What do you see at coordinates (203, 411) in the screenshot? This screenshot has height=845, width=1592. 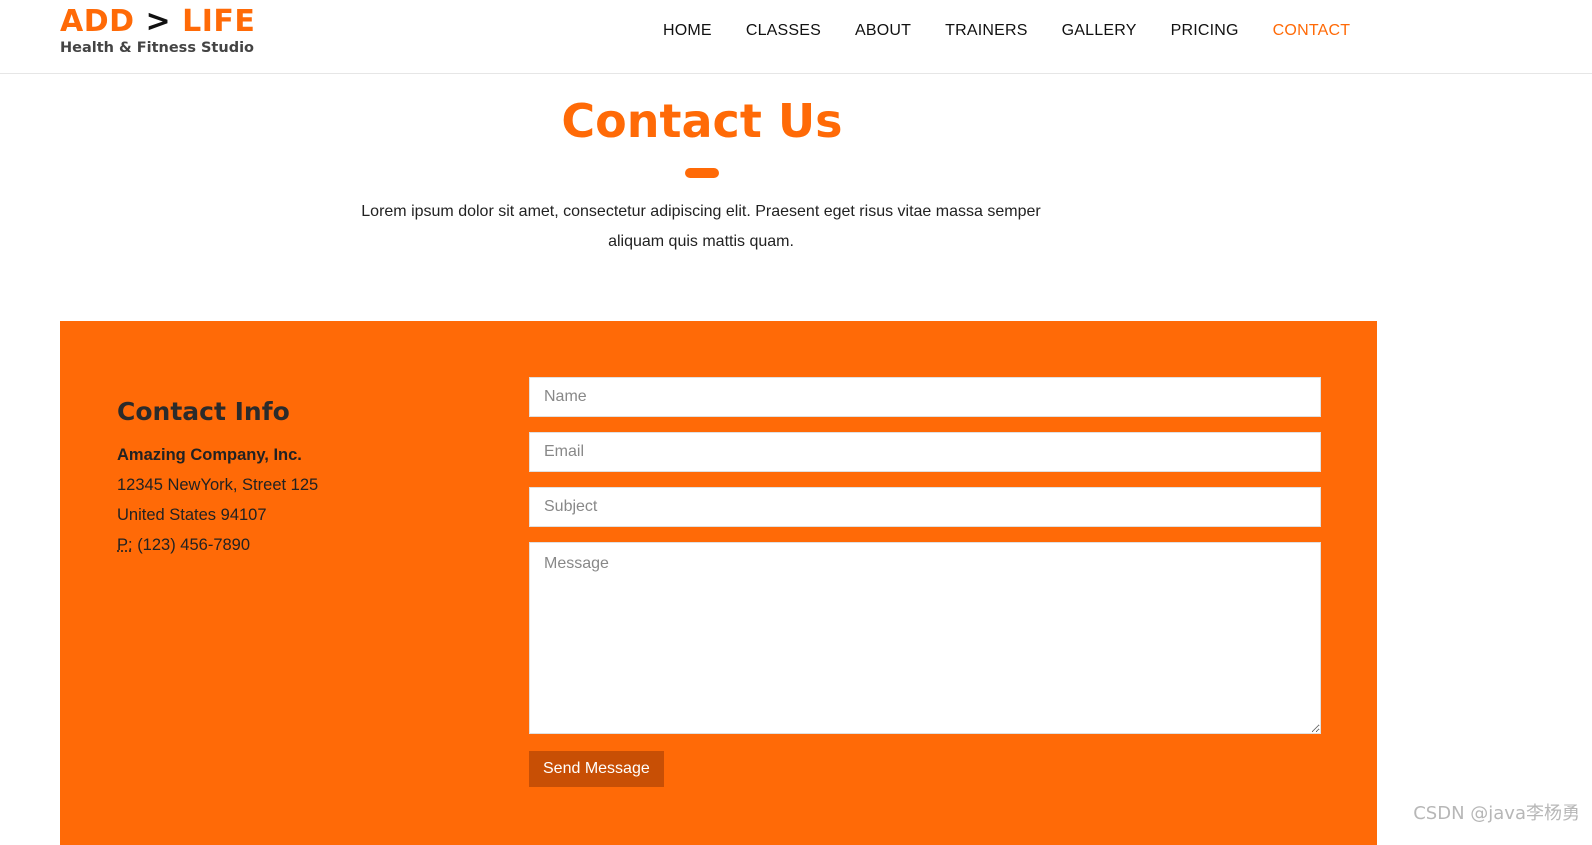 I see `contact-info-title: Contact Info` at bounding box center [203, 411].